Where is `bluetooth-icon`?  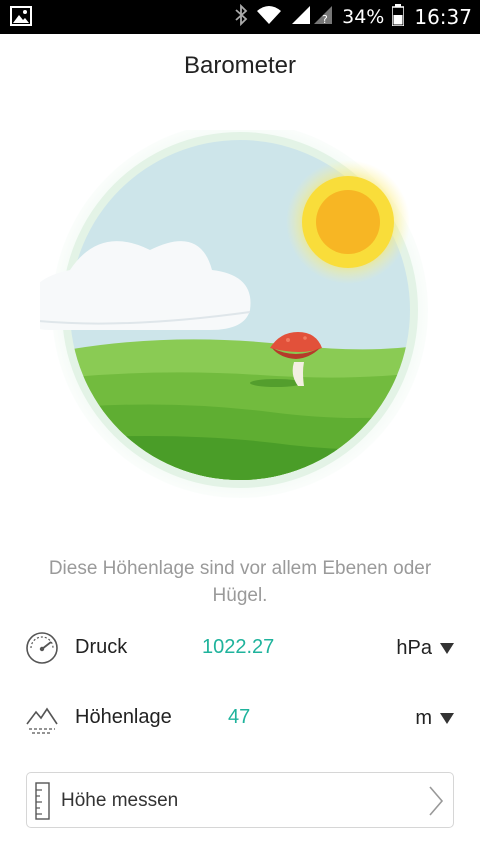
bluetooth-icon is located at coordinates (241, 17).